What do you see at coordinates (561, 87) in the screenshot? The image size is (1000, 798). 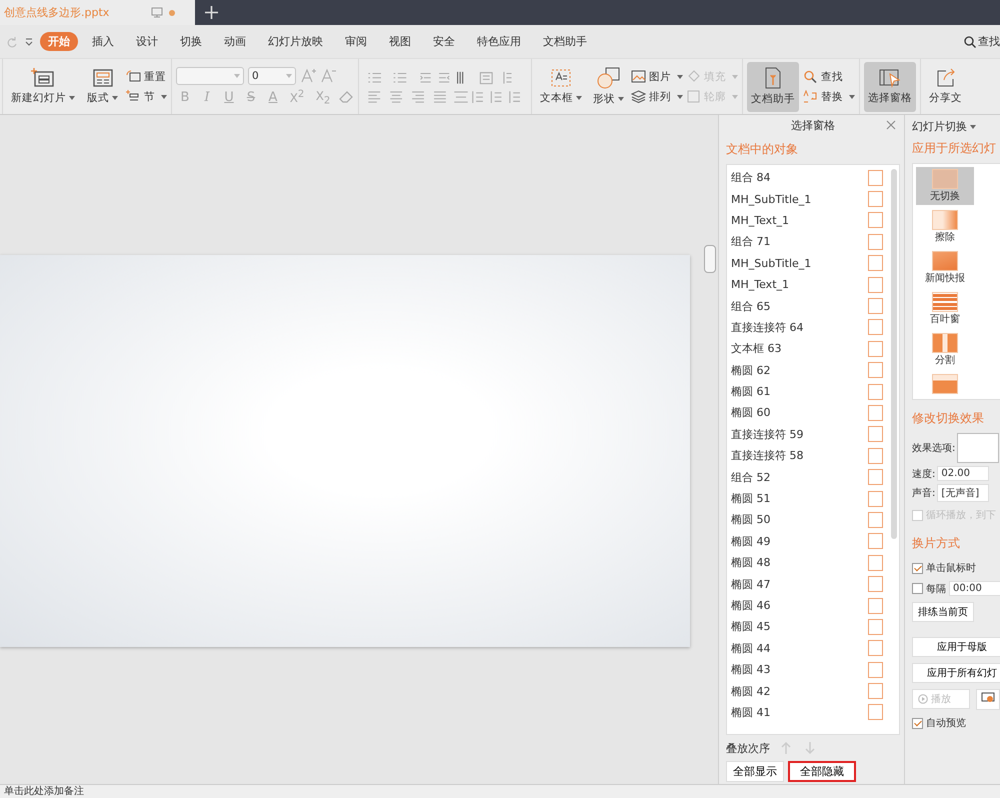 I see `textbox-button: 文本框` at bounding box center [561, 87].